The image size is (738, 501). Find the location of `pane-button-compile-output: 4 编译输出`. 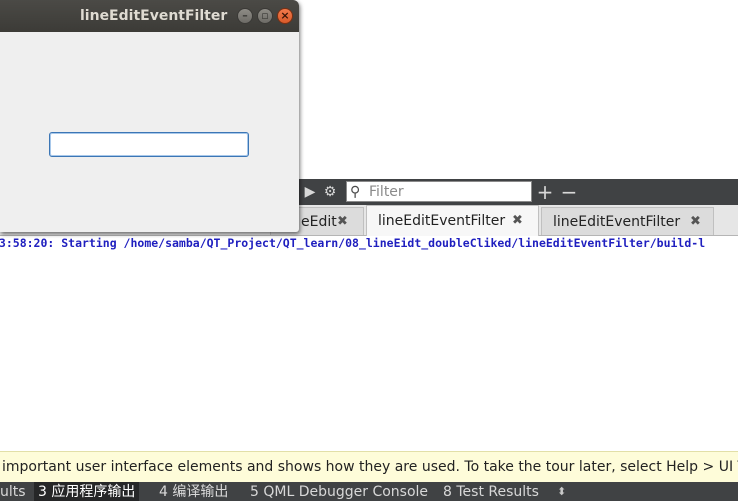

pane-button-compile-output: 4 编译输出 is located at coordinates (193, 491).